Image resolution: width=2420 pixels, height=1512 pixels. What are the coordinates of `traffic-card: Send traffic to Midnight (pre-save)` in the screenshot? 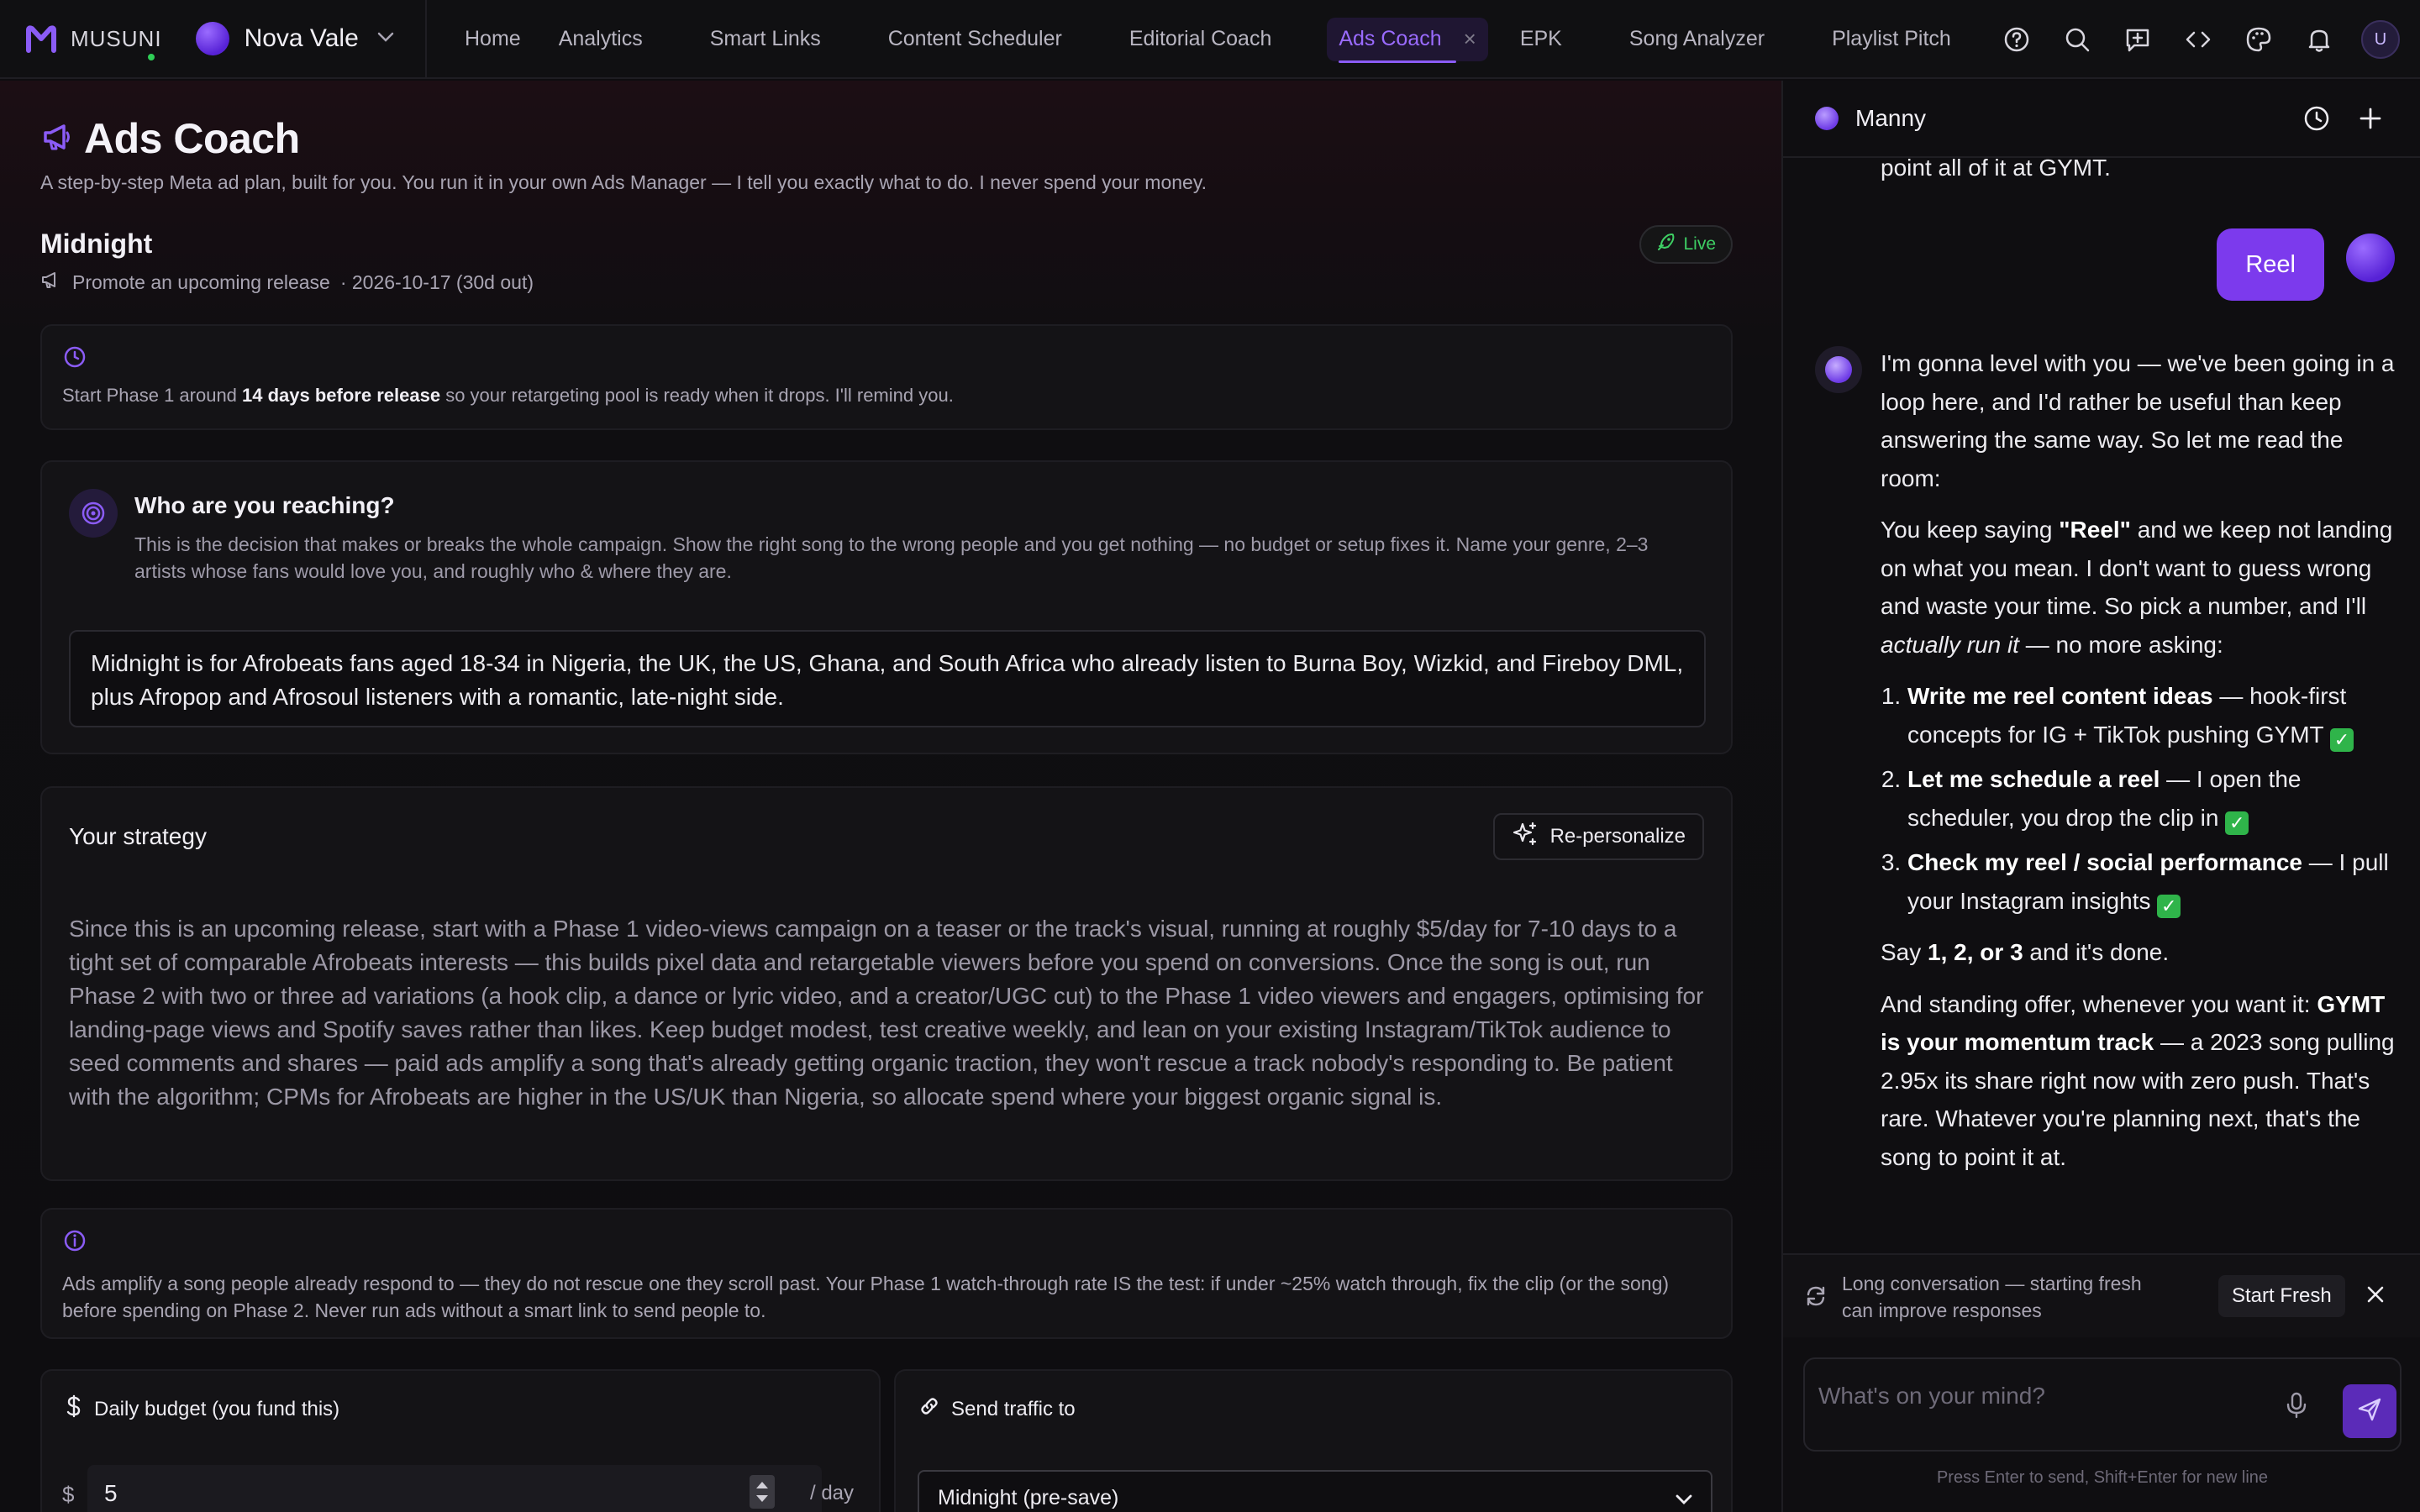 It's located at (1314, 1440).